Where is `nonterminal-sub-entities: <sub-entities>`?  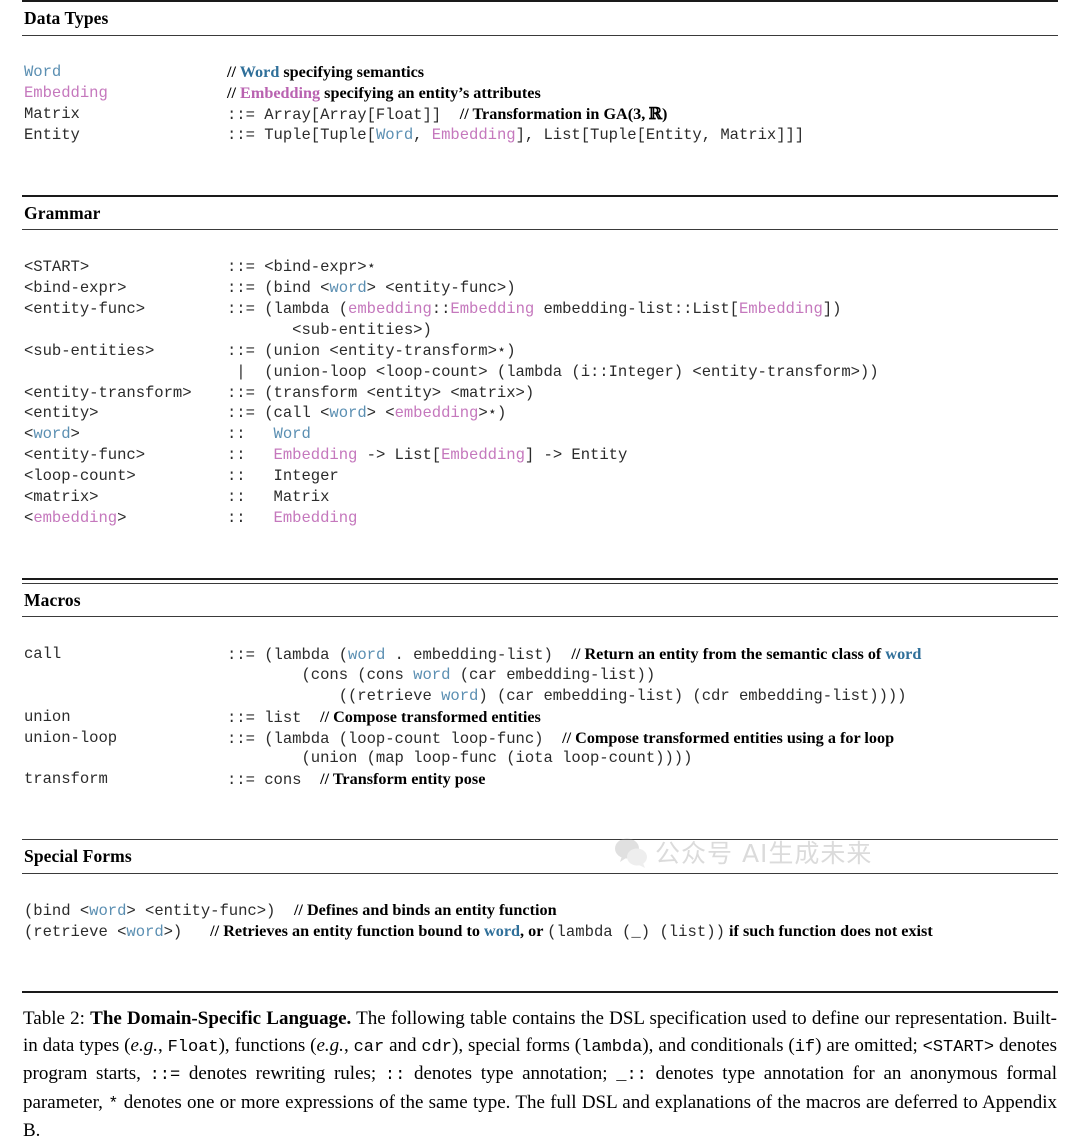 nonterminal-sub-entities: <sub-entities> is located at coordinates (89, 350).